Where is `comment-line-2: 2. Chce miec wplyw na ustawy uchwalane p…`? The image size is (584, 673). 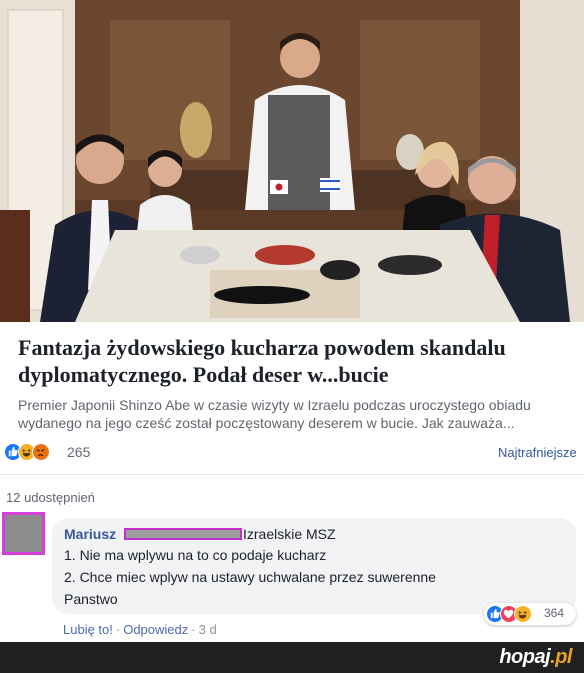
comment-line-2: 2. Chce miec wplyw na ustawy uchwalane p… is located at coordinates (250, 577).